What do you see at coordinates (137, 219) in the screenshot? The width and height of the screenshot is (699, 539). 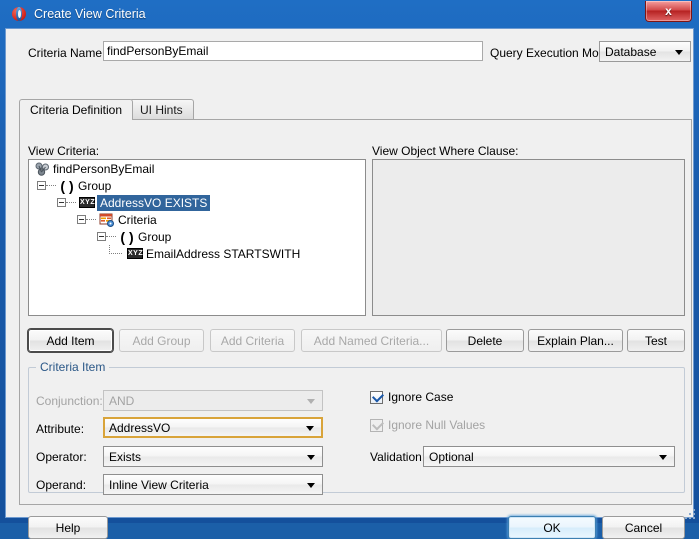 I see `tree-node-label: Criteria` at bounding box center [137, 219].